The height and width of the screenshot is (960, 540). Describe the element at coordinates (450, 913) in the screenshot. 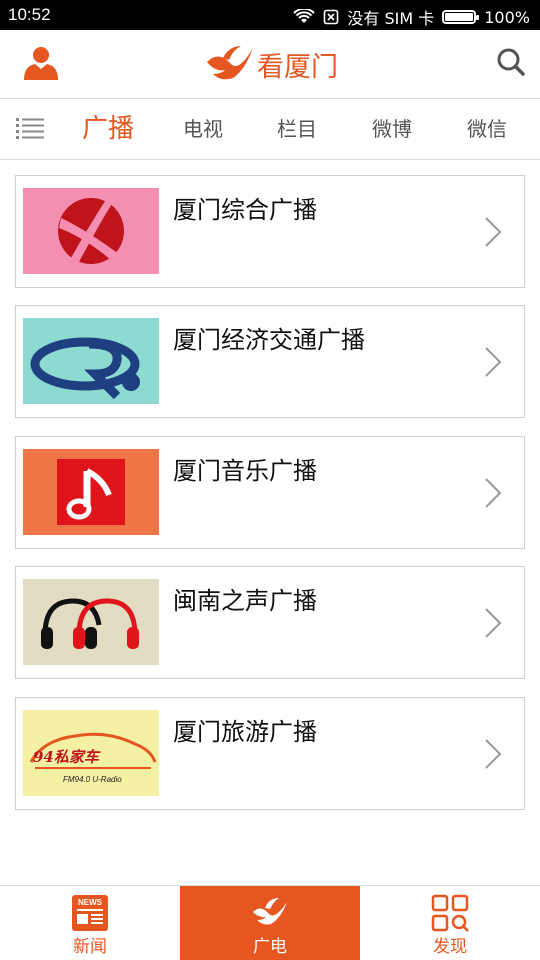

I see `discover-grid-icon` at that location.